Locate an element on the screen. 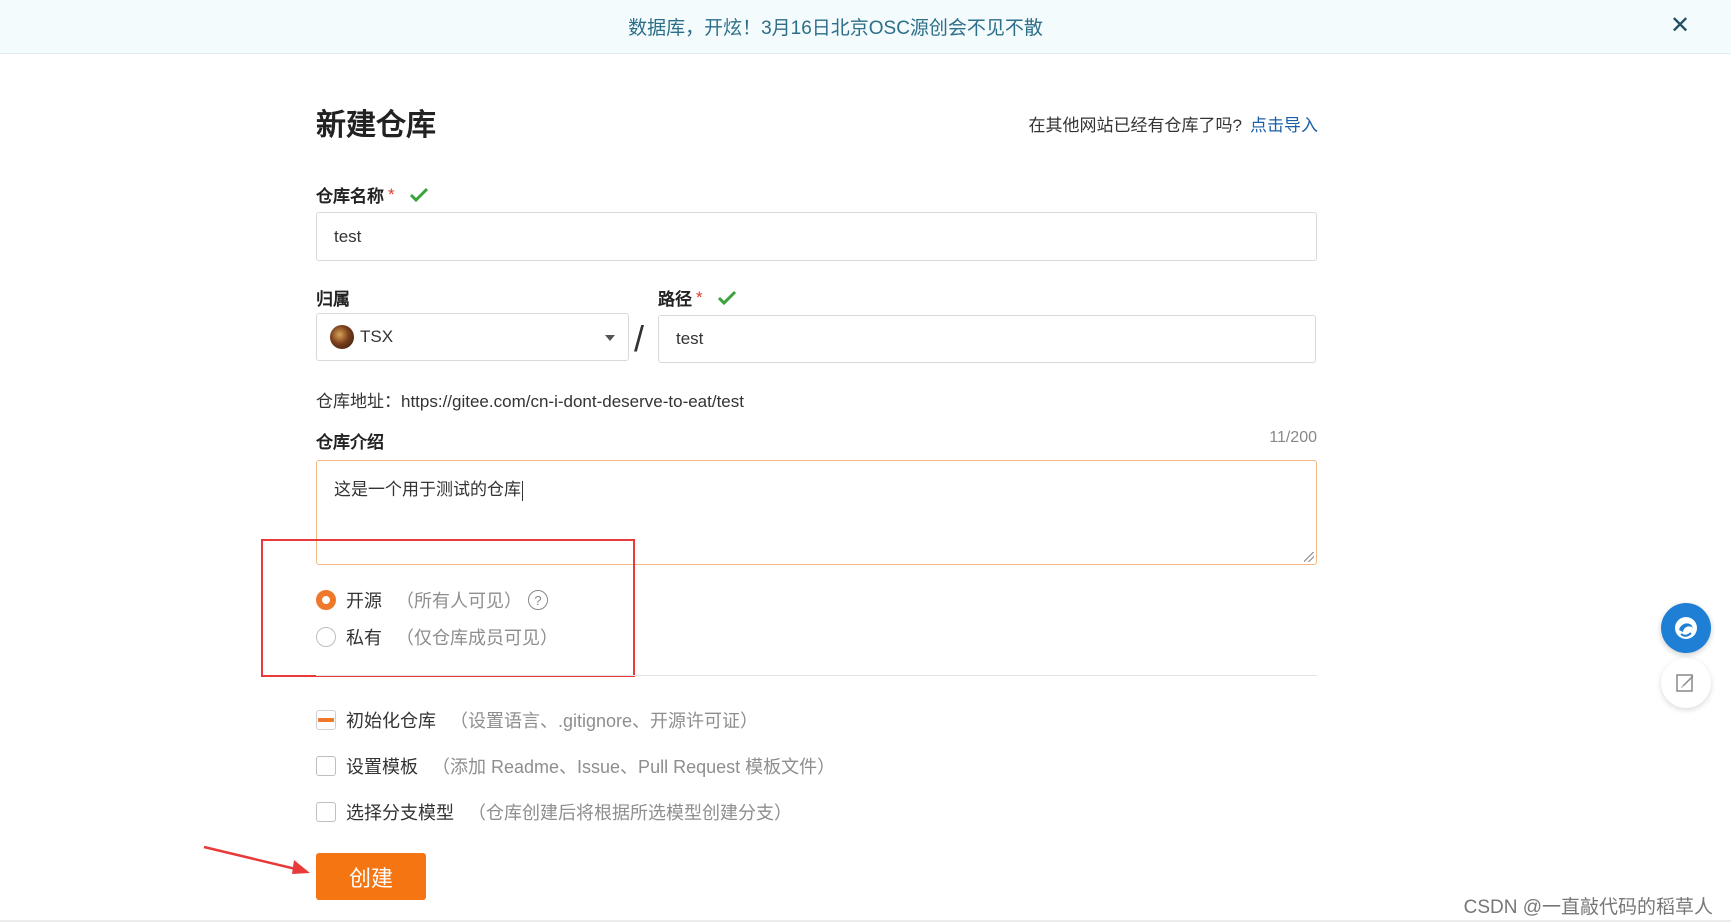  option-branch-model: 选择分支模型 （仓库创建后将根据所选模型创建分支） is located at coordinates (554, 812).